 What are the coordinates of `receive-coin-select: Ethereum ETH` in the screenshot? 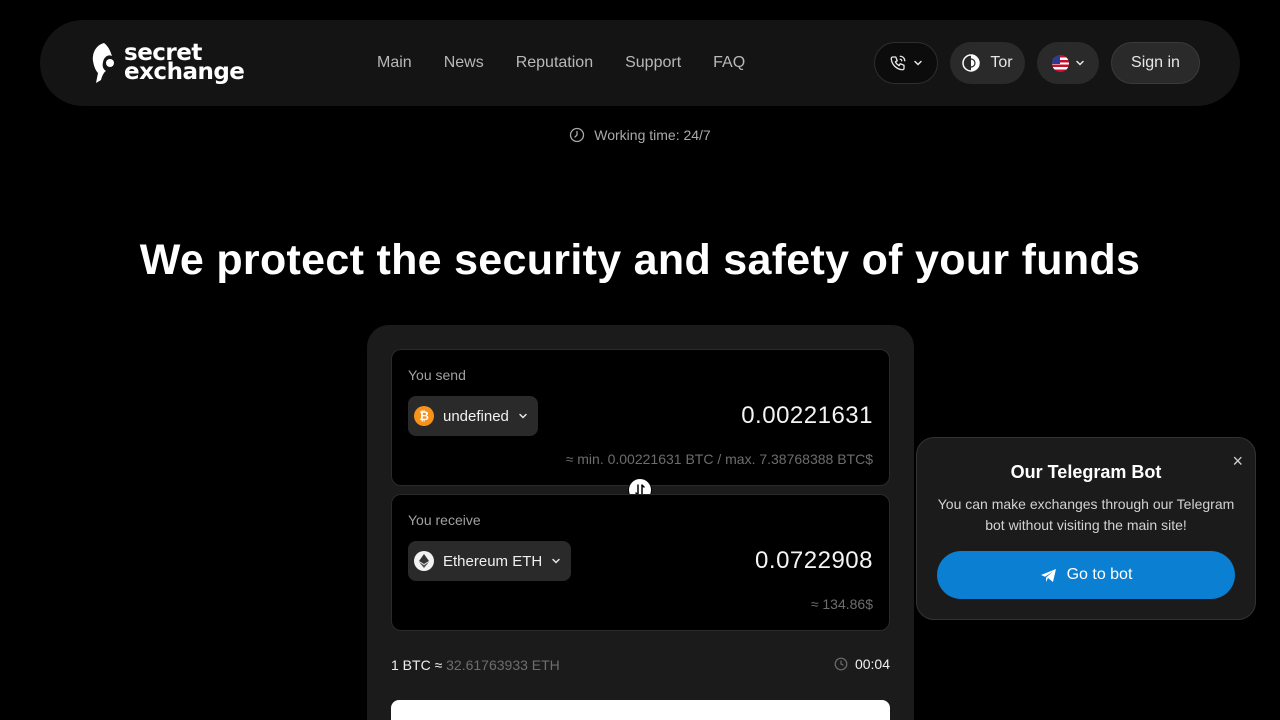 It's located at (490, 561).